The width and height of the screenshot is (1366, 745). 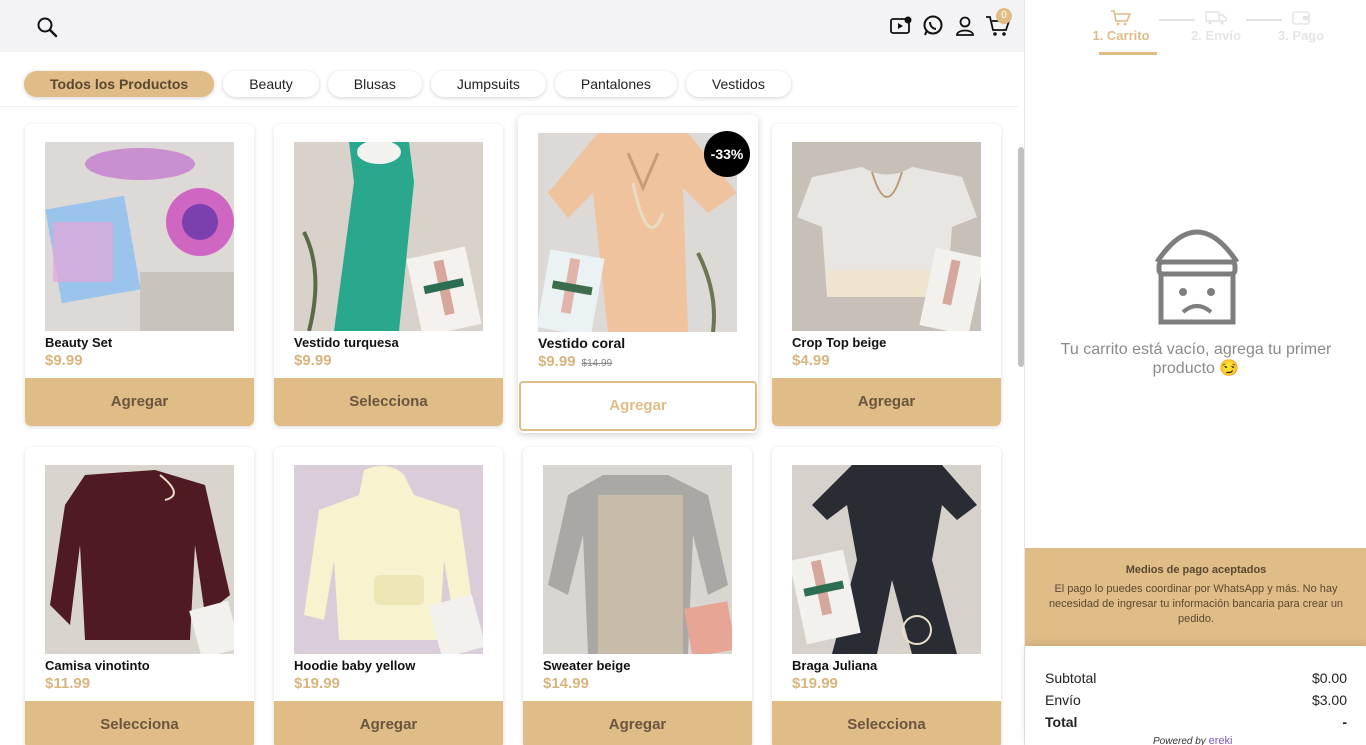 I want to click on product-old-price: $14.99, so click(x=597, y=363).